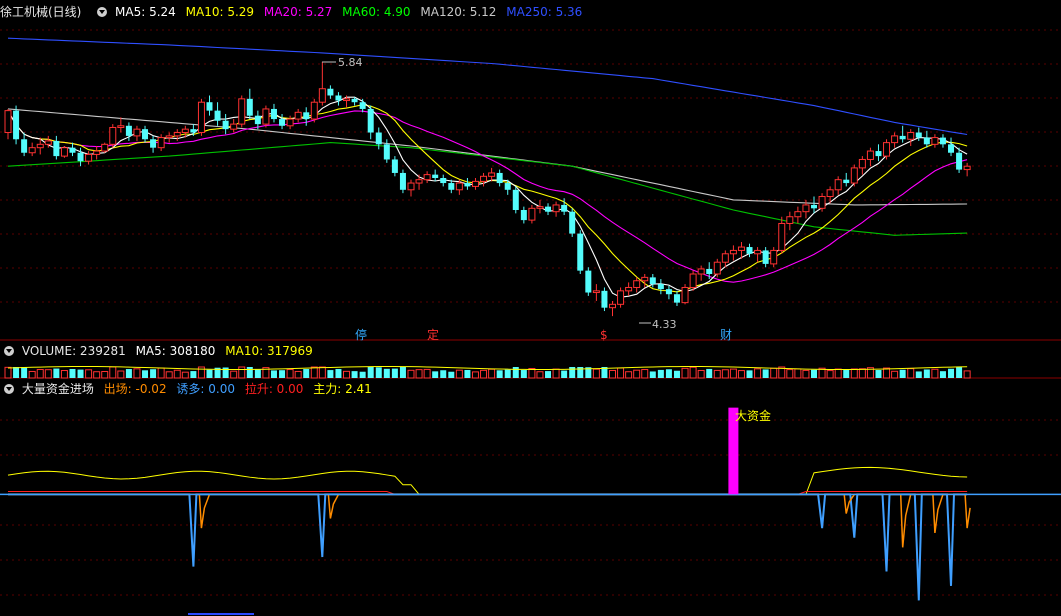 The width and height of the screenshot is (1061, 616). I want to click on ma60-line, so click(487, 189).